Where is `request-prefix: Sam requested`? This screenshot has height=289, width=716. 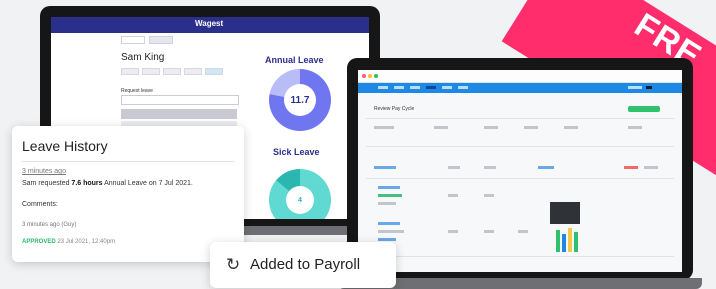 request-prefix: Sam requested is located at coordinates (47, 183).